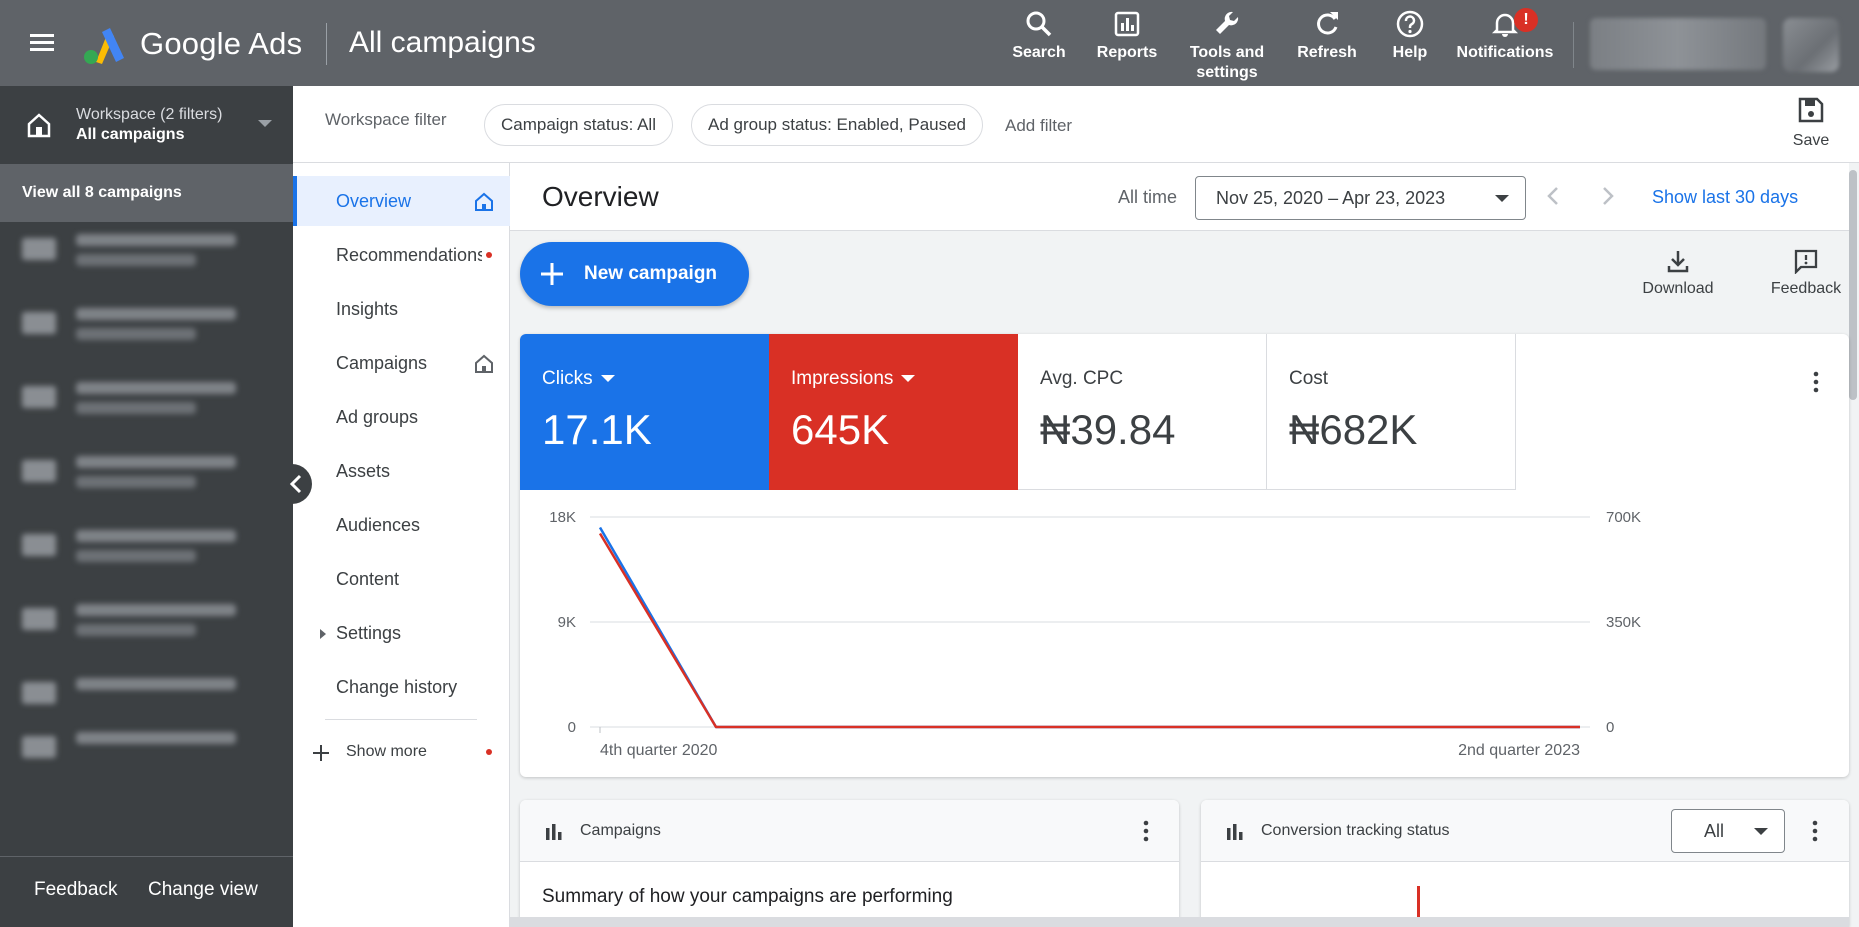  What do you see at coordinates (1127, 35) in the screenshot?
I see `reports-button: Reports` at bounding box center [1127, 35].